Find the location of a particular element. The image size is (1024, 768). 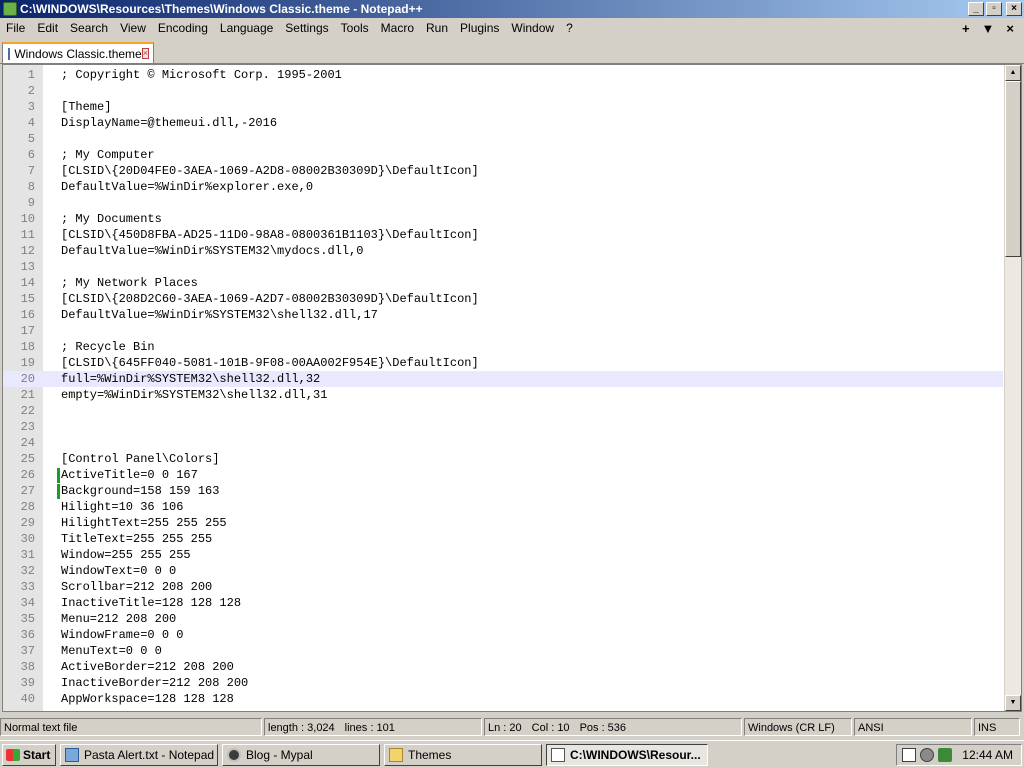

editor-line: 8 DefaultValue=%WinDir%explorer.exe,0 is located at coordinates (503, 187).